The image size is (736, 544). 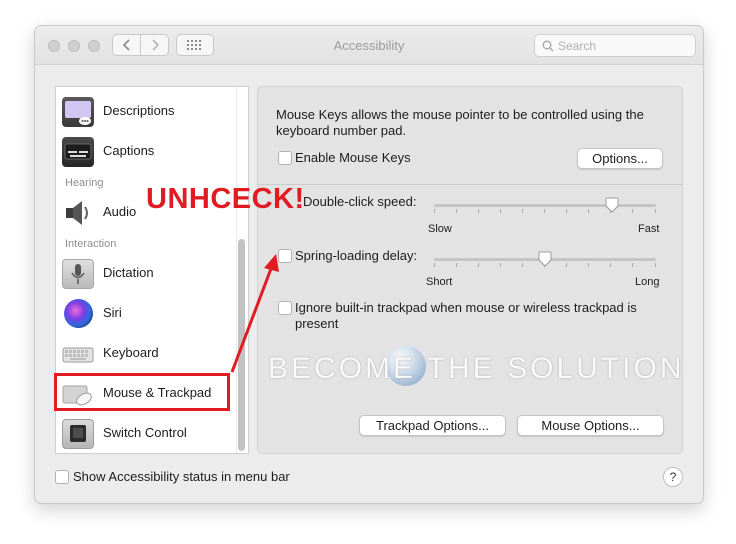 What do you see at coordinates (254, 313) in the screenshot?
I see `annotation-arrow` at bounding box center [254, 313].